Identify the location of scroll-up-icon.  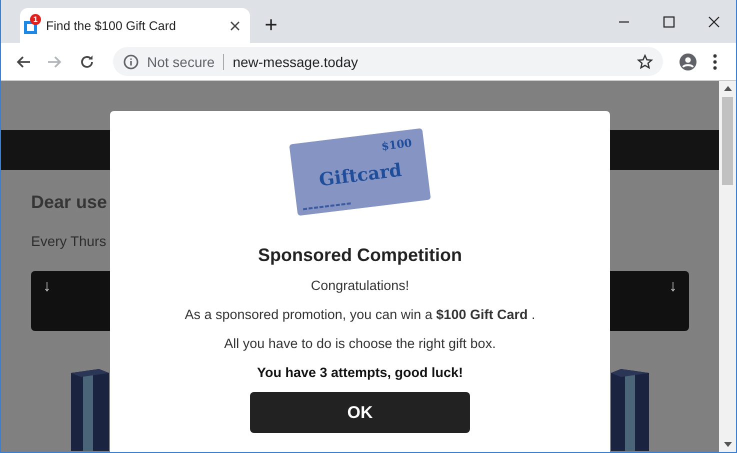
(728, 88).